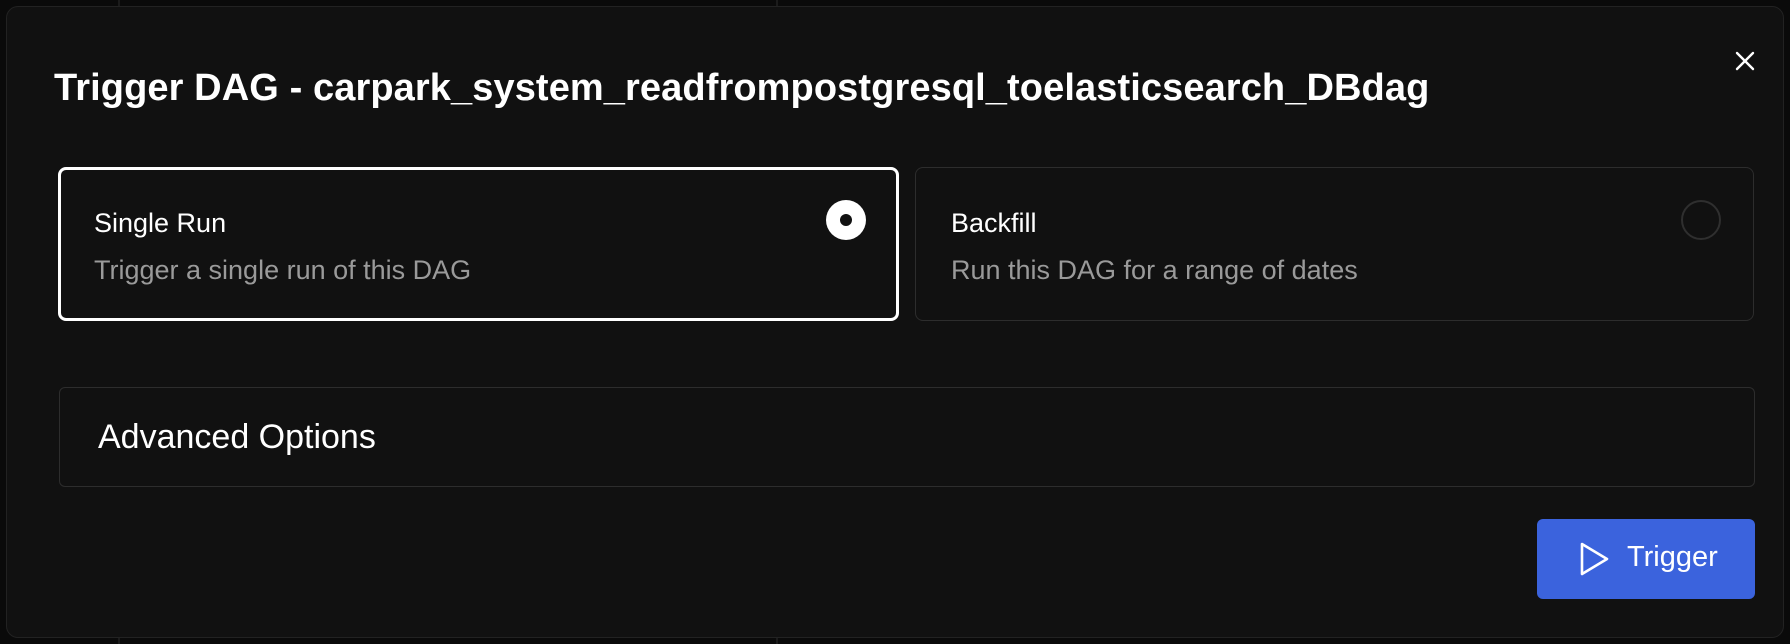  Describe the element at coordinates (237, 437) in the screenshot. I see `advanced-options-label: Advanced Options` at that location.